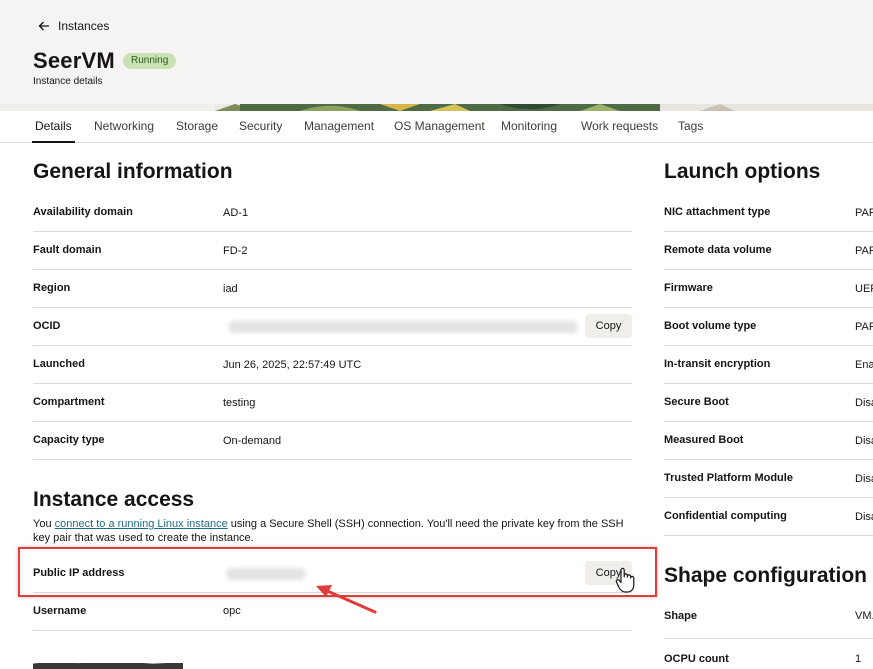 This screenshot has height=669, width=873. I want to click on table-row: Trusted Platform Module Disa, so click(768, 479).